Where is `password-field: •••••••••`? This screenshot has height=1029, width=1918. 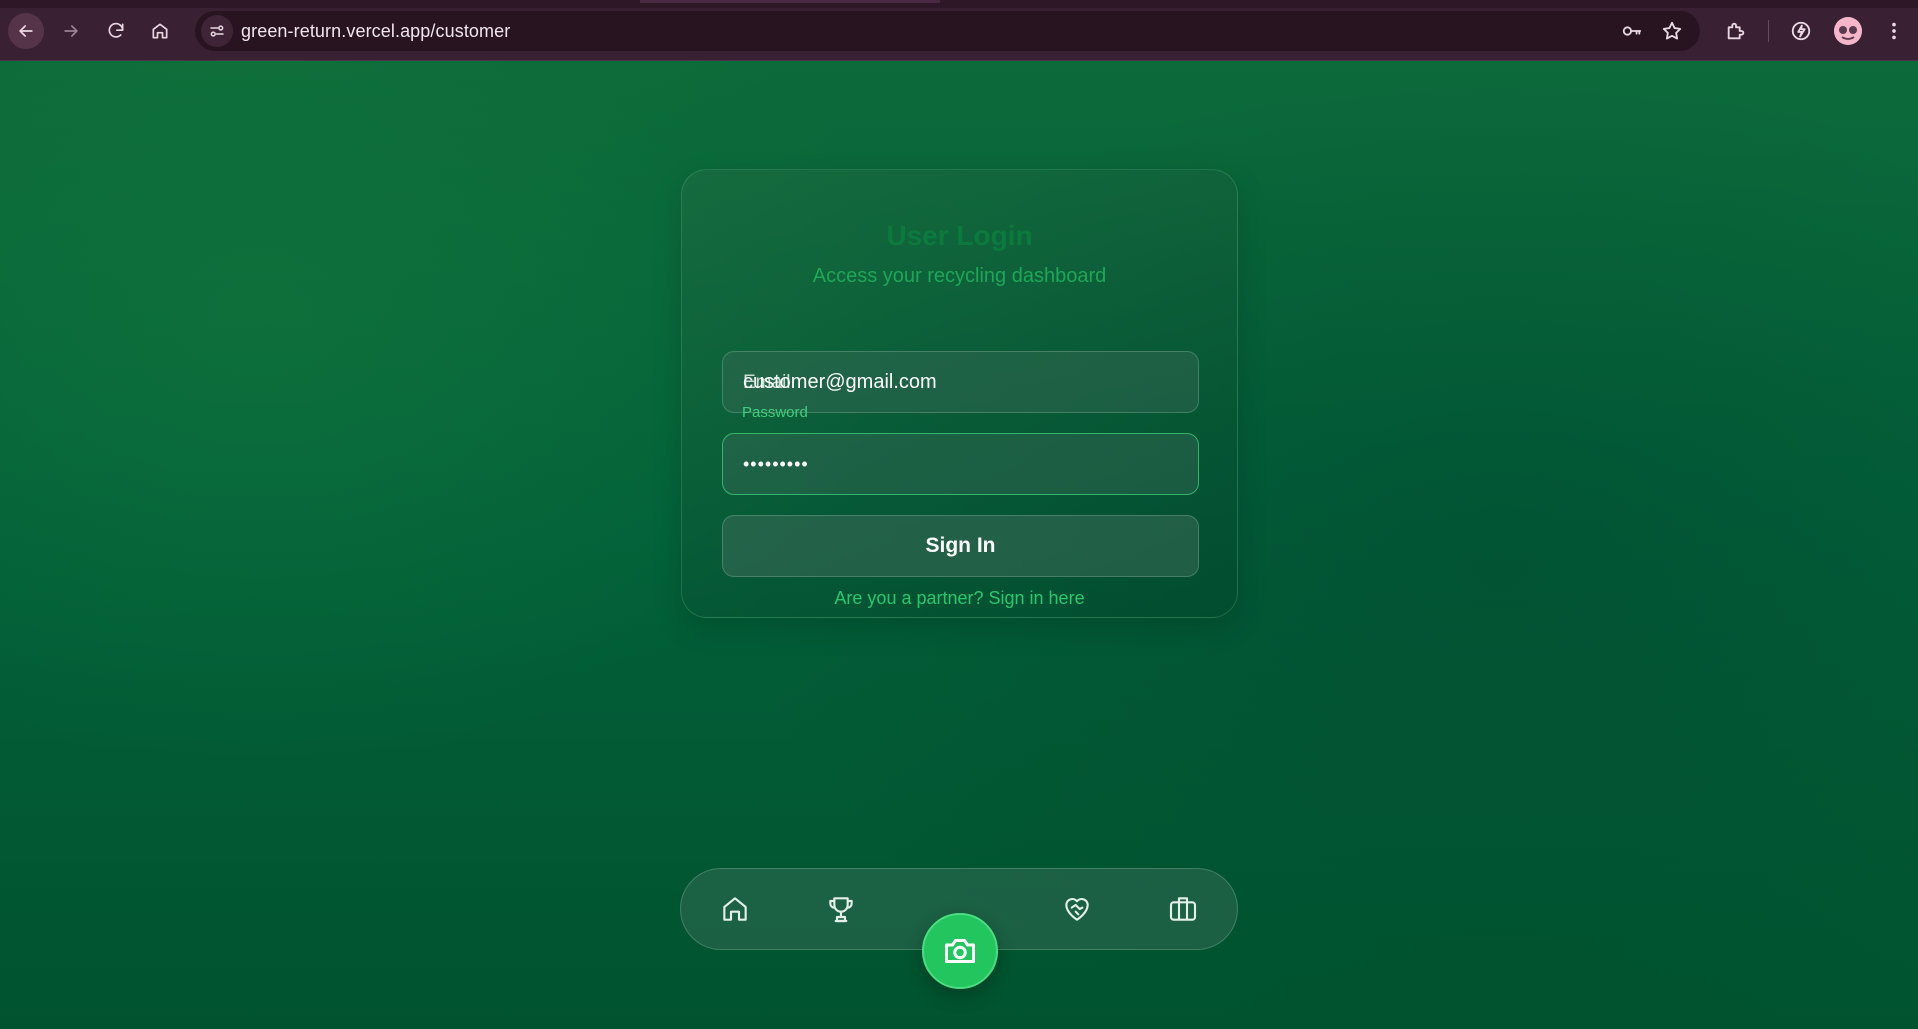 password-field: ••••••••• is located at coordinates (960, 464).